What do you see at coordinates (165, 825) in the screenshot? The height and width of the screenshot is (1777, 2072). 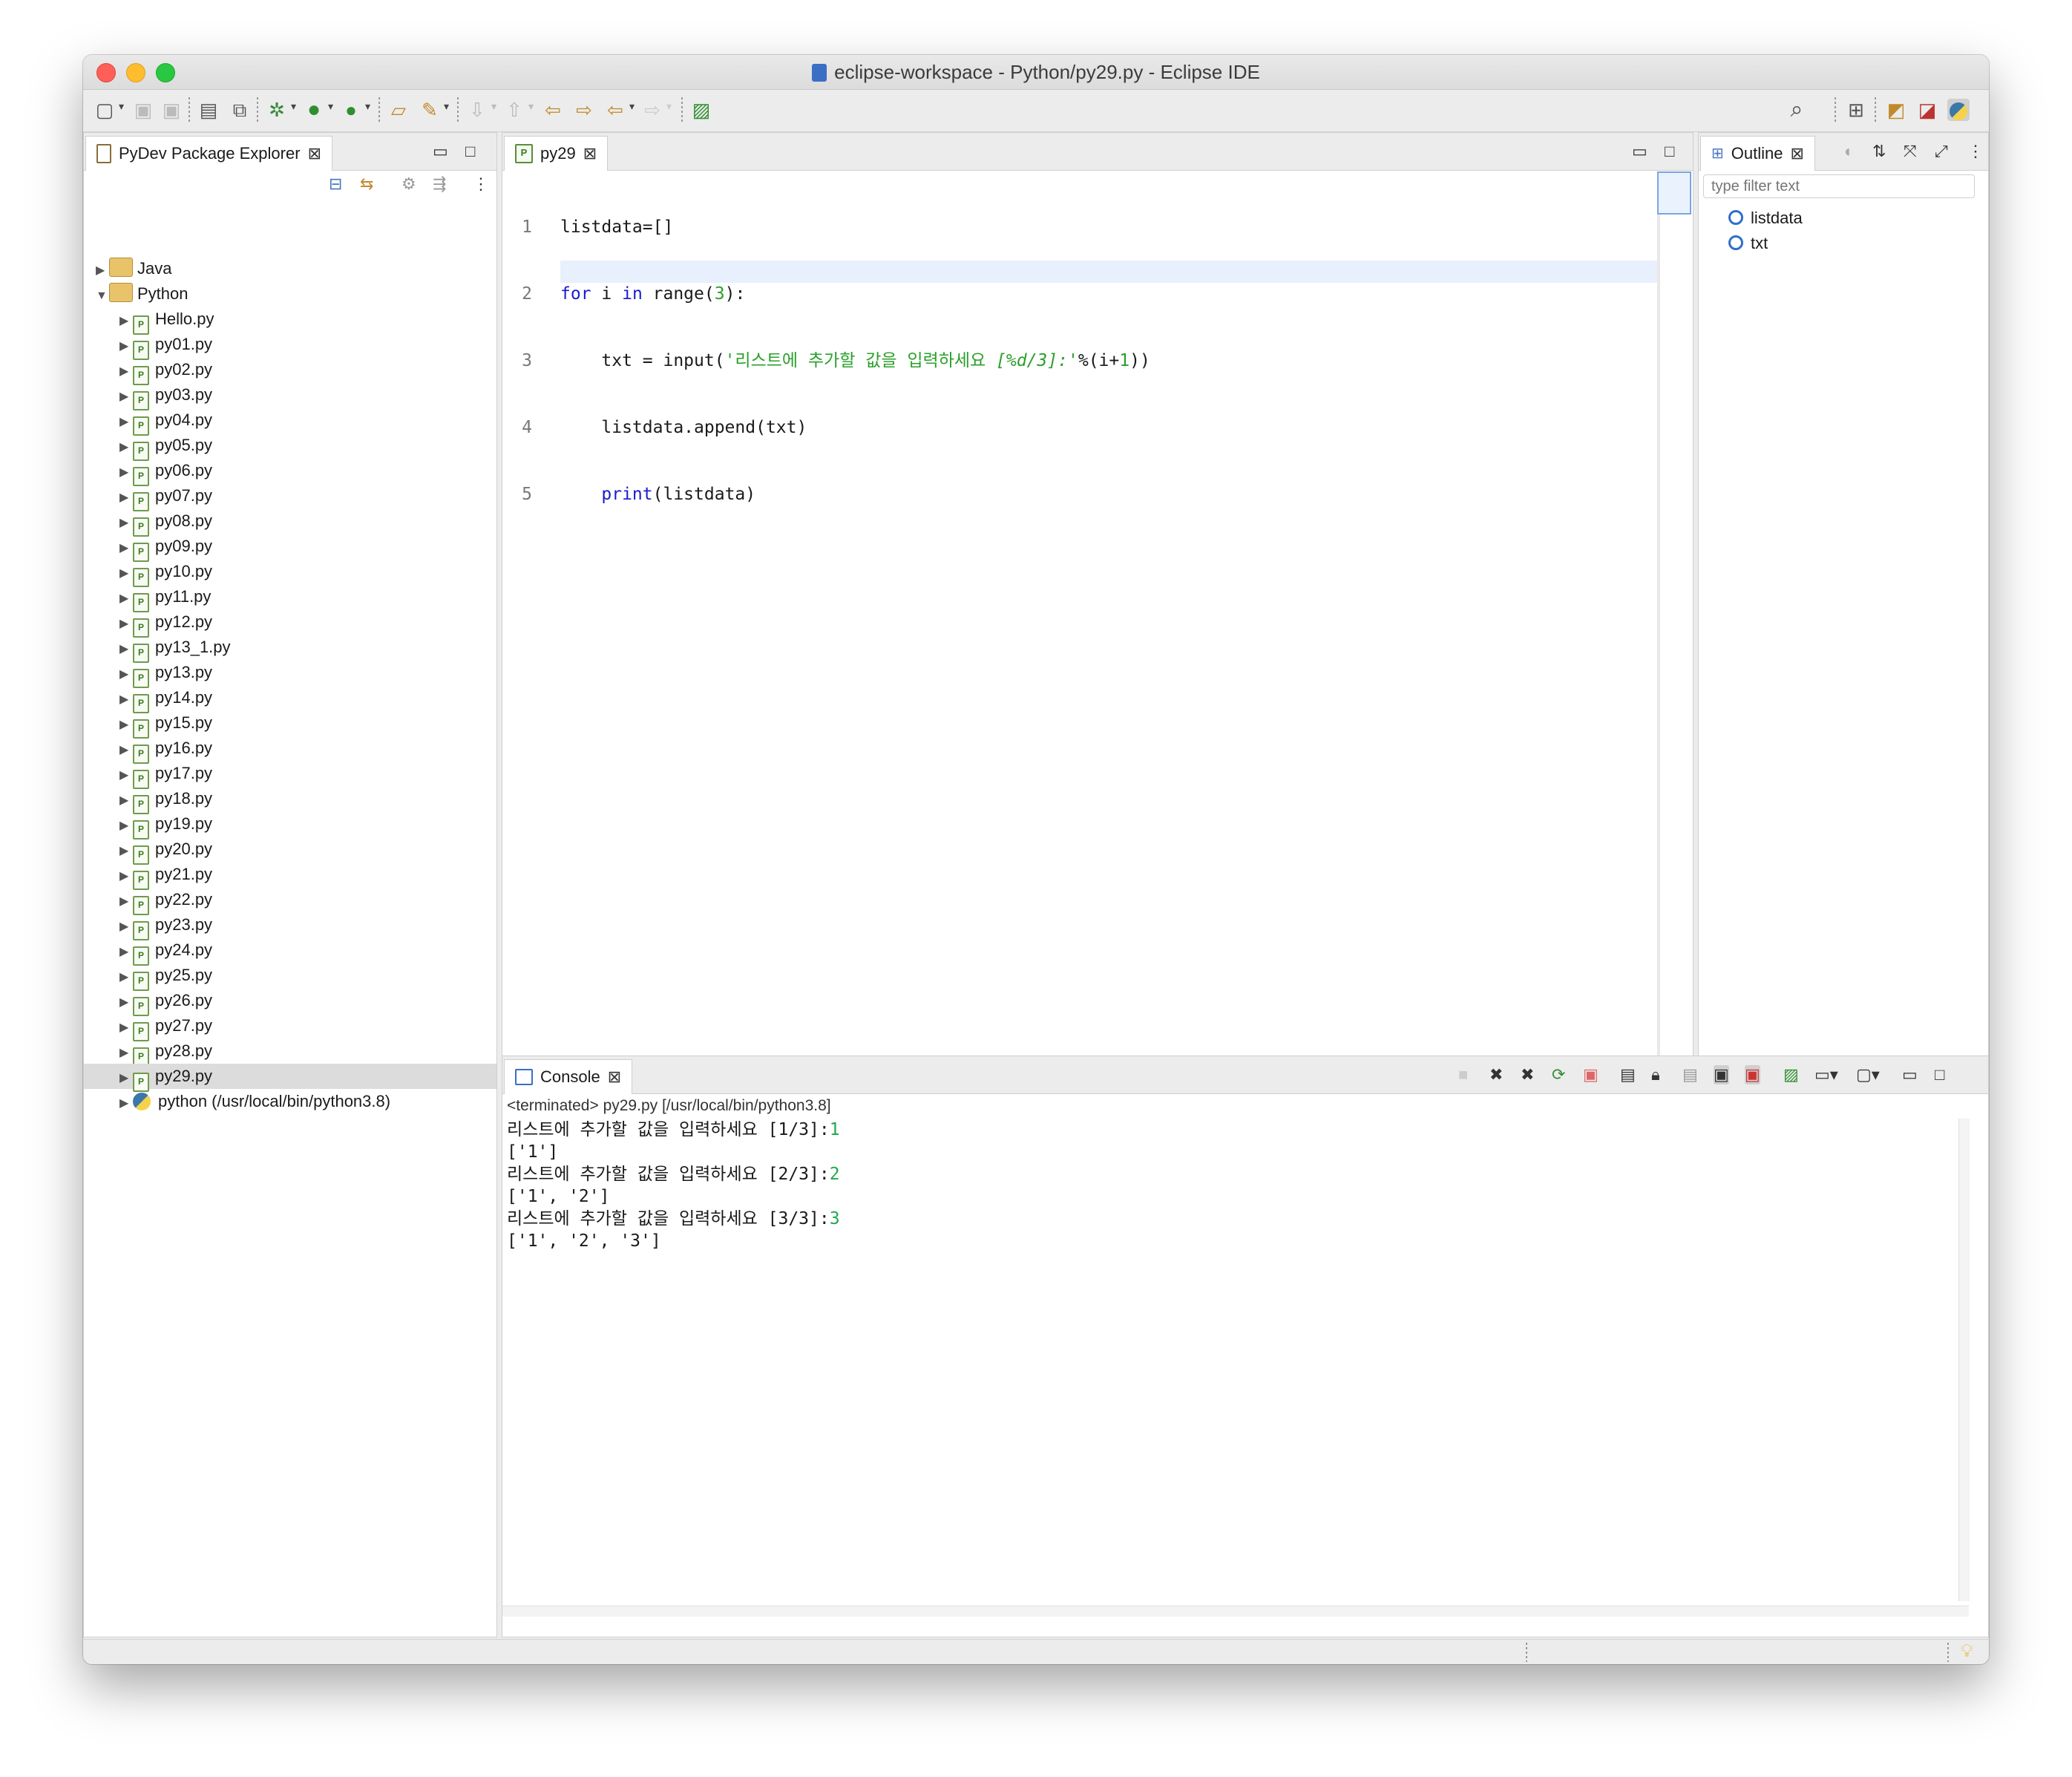 I see `tree-file-item: ▶ Ppy19.py` at bounding box center [165, 825].